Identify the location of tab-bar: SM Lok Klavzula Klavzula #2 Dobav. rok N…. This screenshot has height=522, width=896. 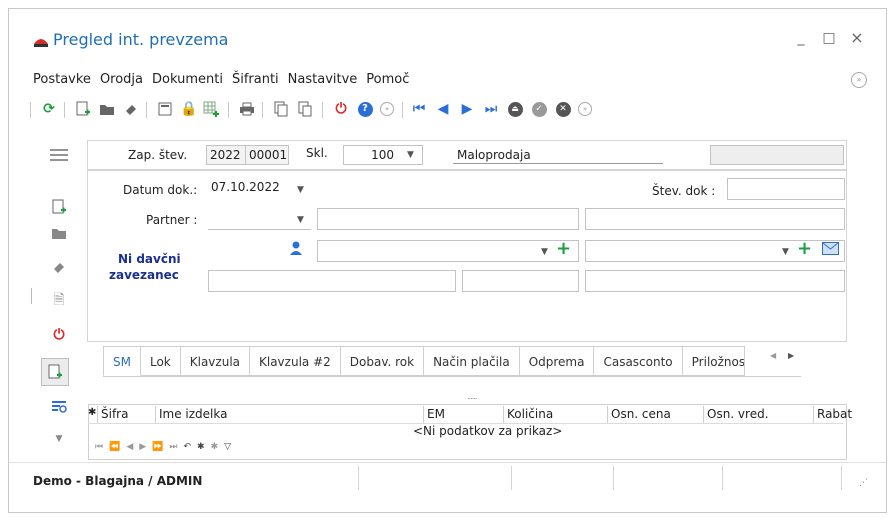
(424, 361).